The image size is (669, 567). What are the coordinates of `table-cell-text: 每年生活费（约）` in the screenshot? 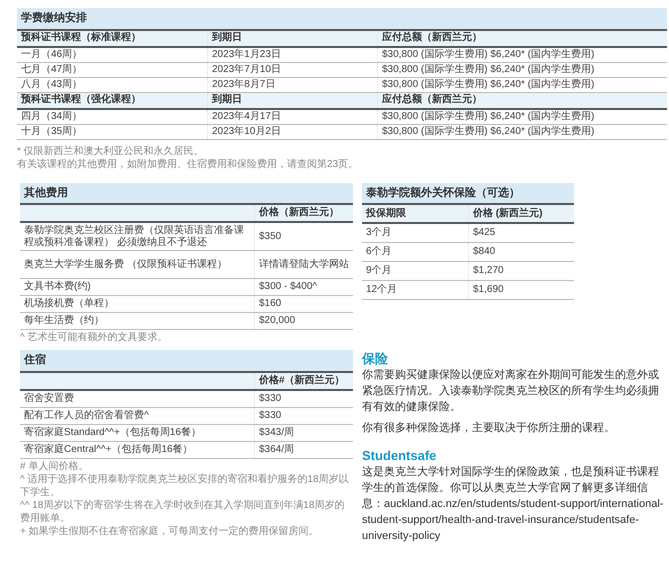 It's located at (64, 321).